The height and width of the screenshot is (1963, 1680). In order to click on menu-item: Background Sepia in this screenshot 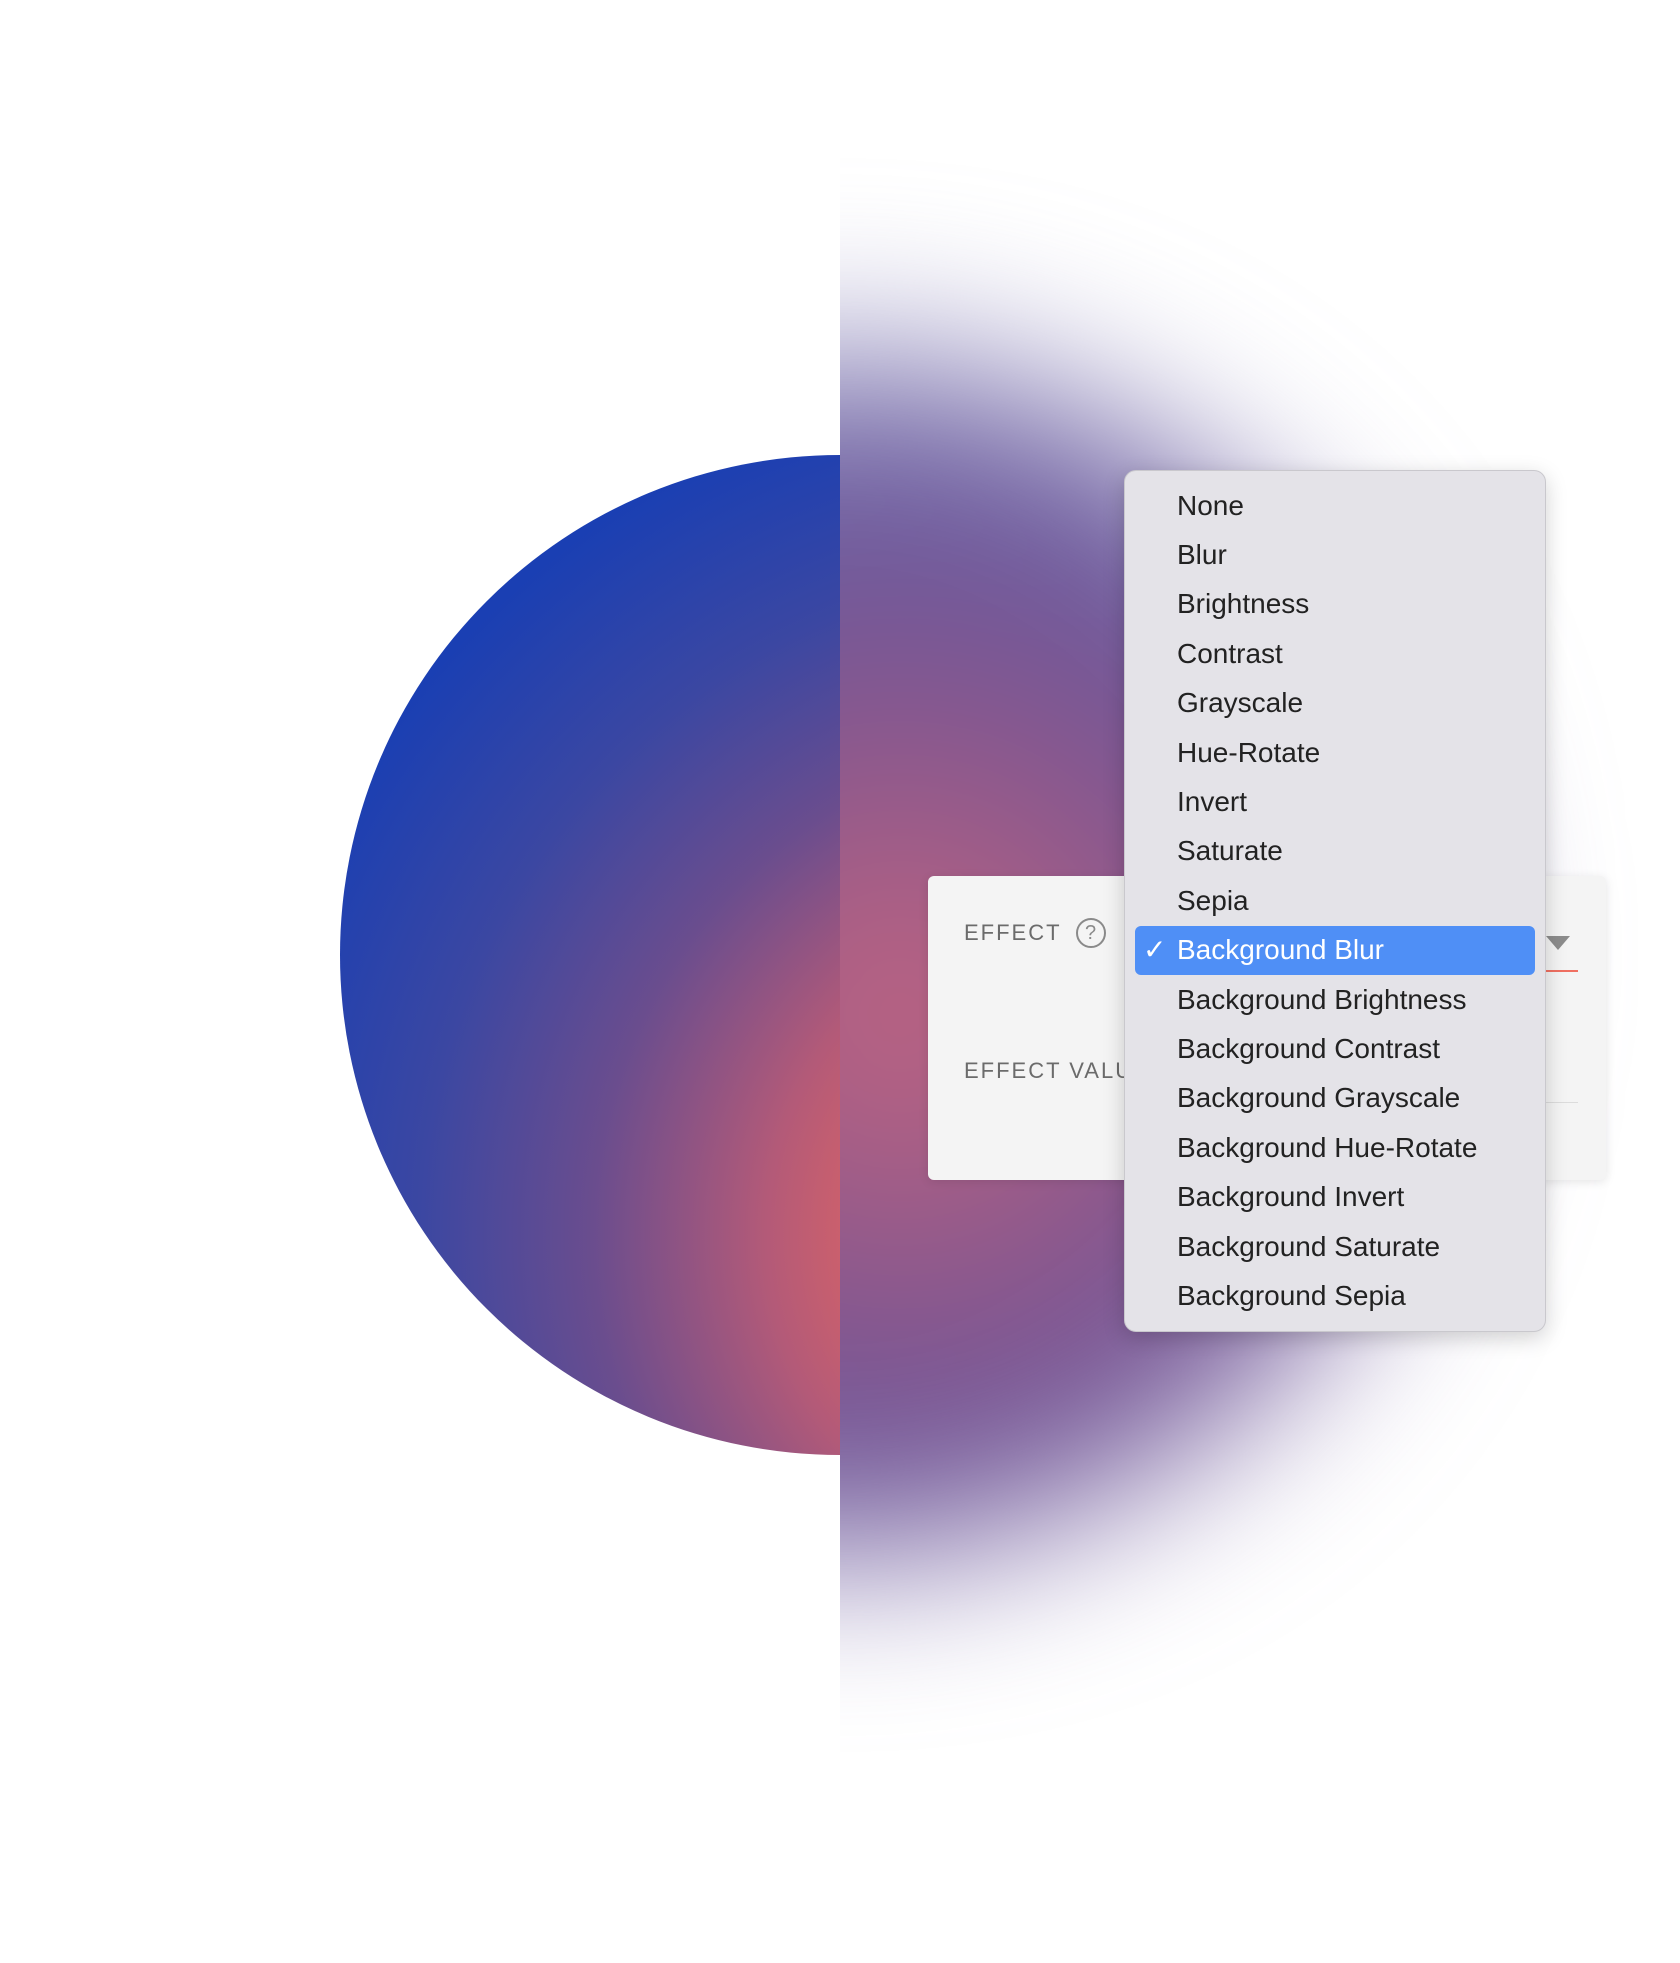, I will do `click(1335, 1295)`.